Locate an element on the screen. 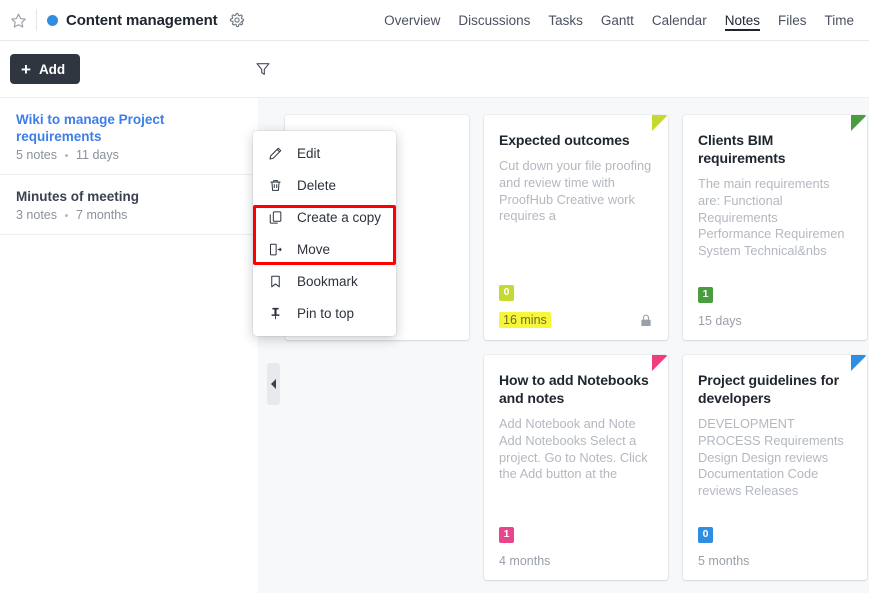 This screenshot has width=869, height=593. context-menu-item-create-a-copy: Create a copy is located at coordinates (324, 217).